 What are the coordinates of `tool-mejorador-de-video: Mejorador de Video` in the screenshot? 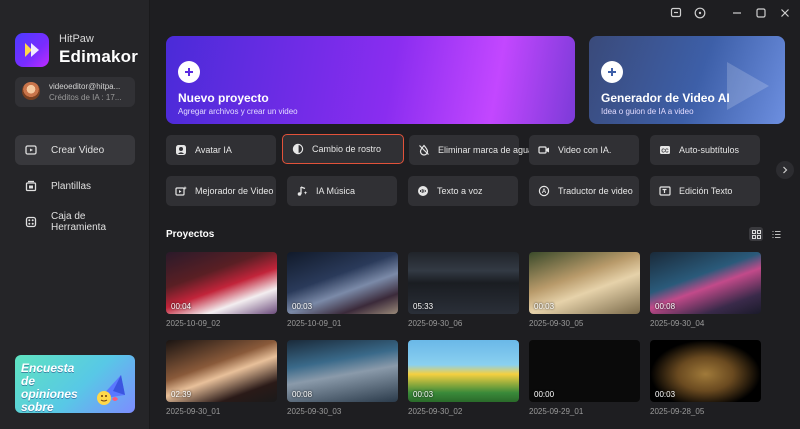 It's located at (221, 191).